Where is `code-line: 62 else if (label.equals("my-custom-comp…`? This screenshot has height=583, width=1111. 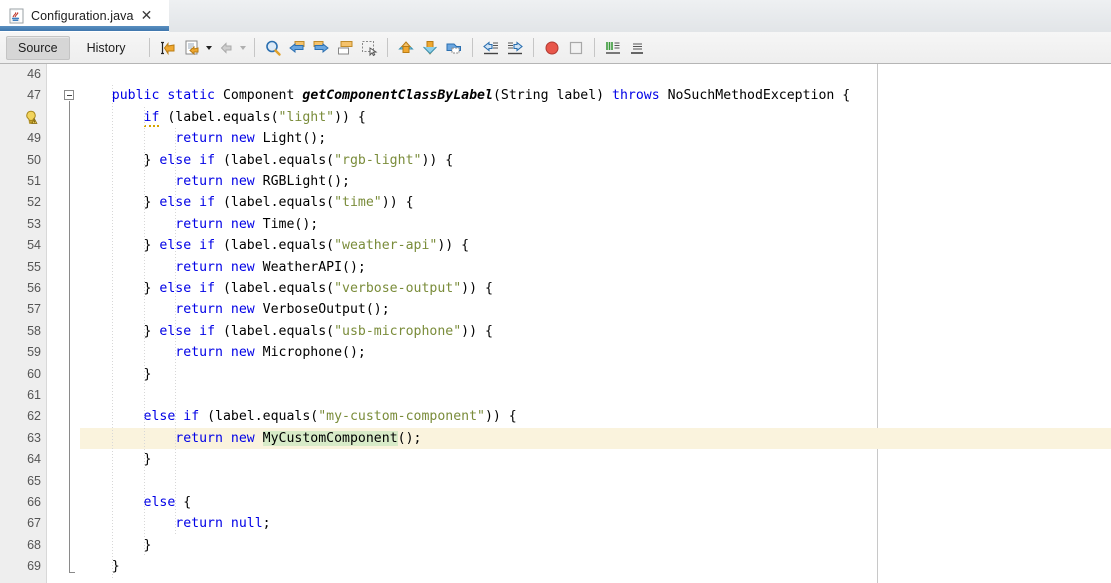
code-line: 62 else if (label.equals("my-custom-comp… is located at coordinates (555, 416).